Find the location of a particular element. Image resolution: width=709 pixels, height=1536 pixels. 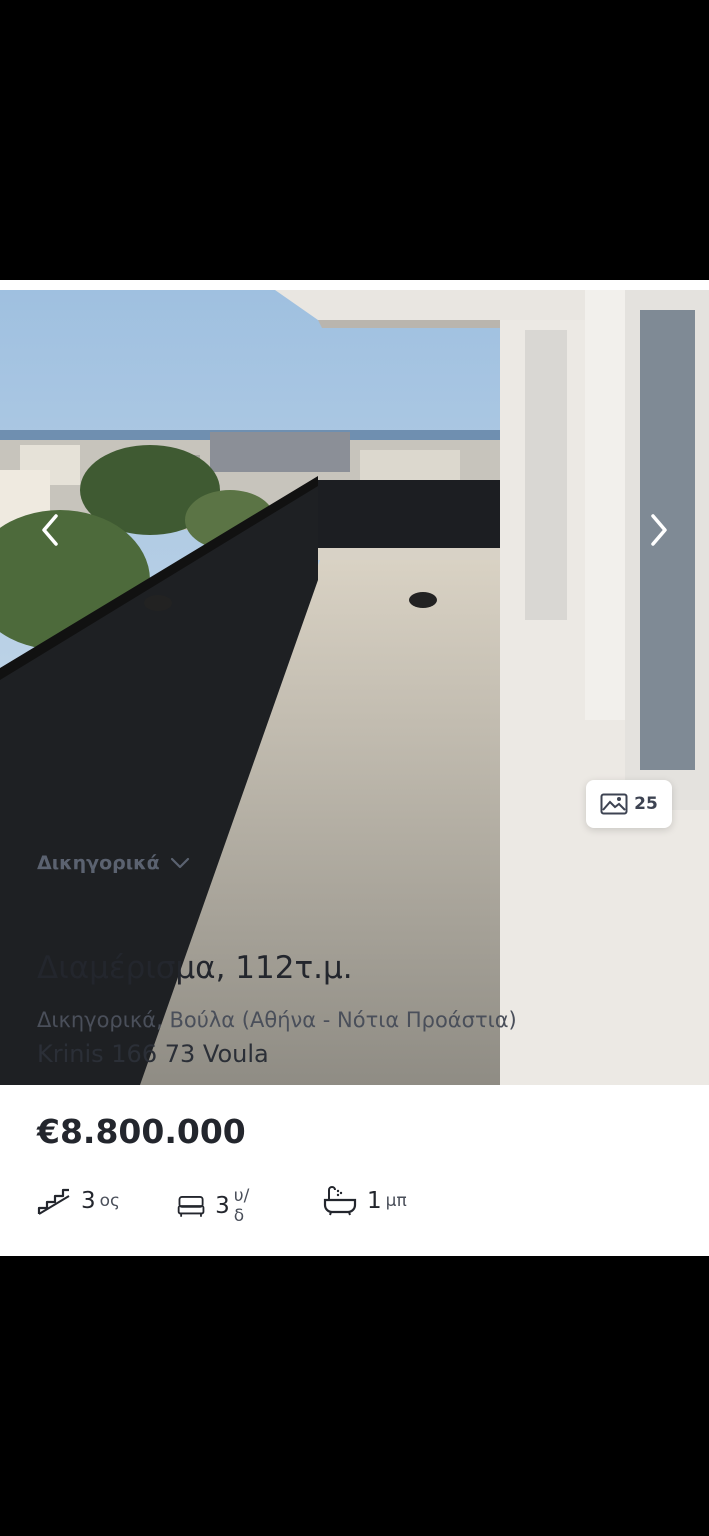

next-photo-button is located at coordinates (659, 530).